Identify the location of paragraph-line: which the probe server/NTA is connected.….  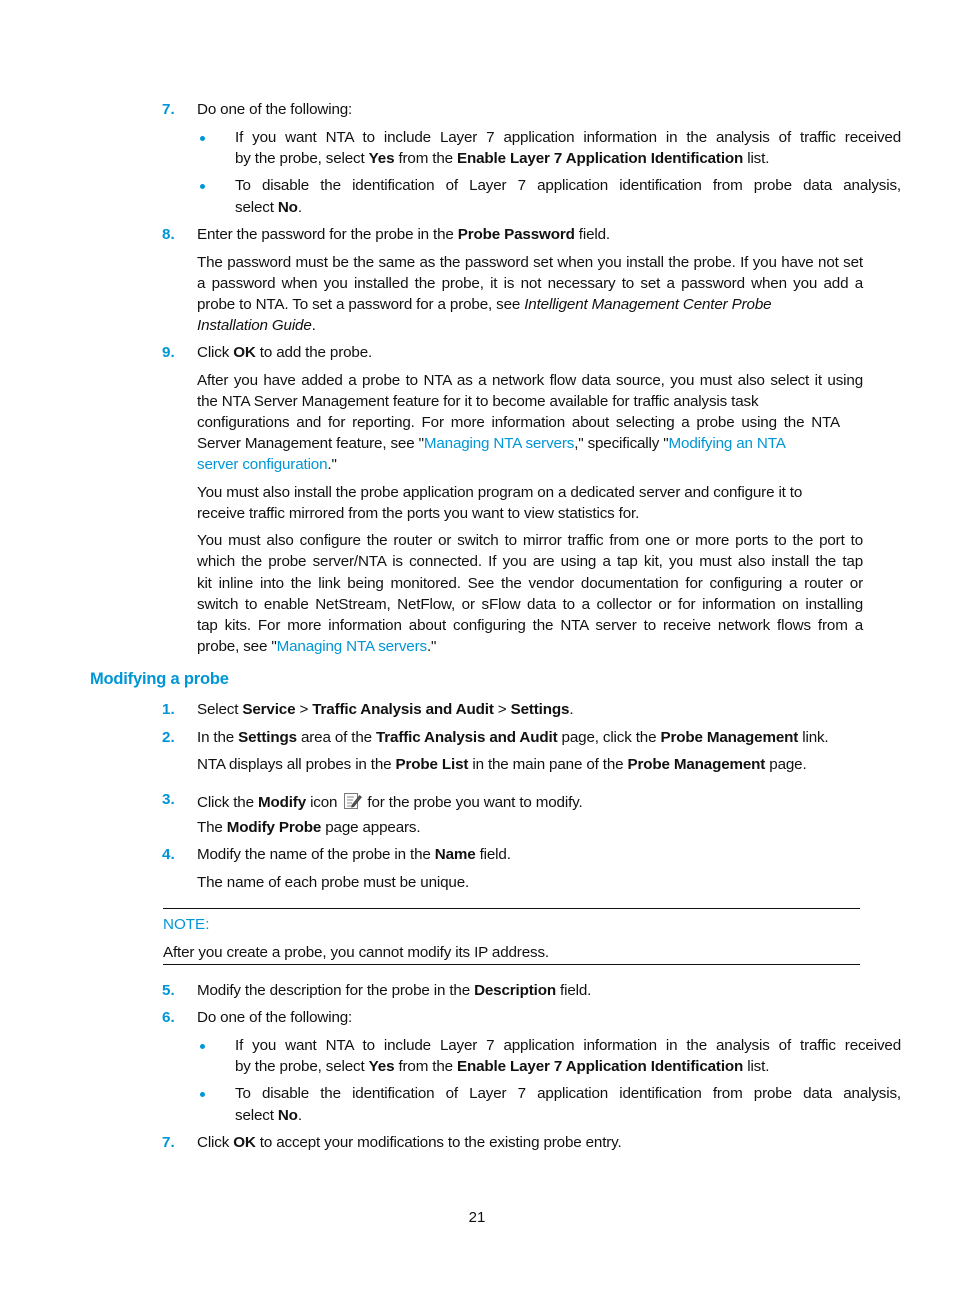
(530, 561).